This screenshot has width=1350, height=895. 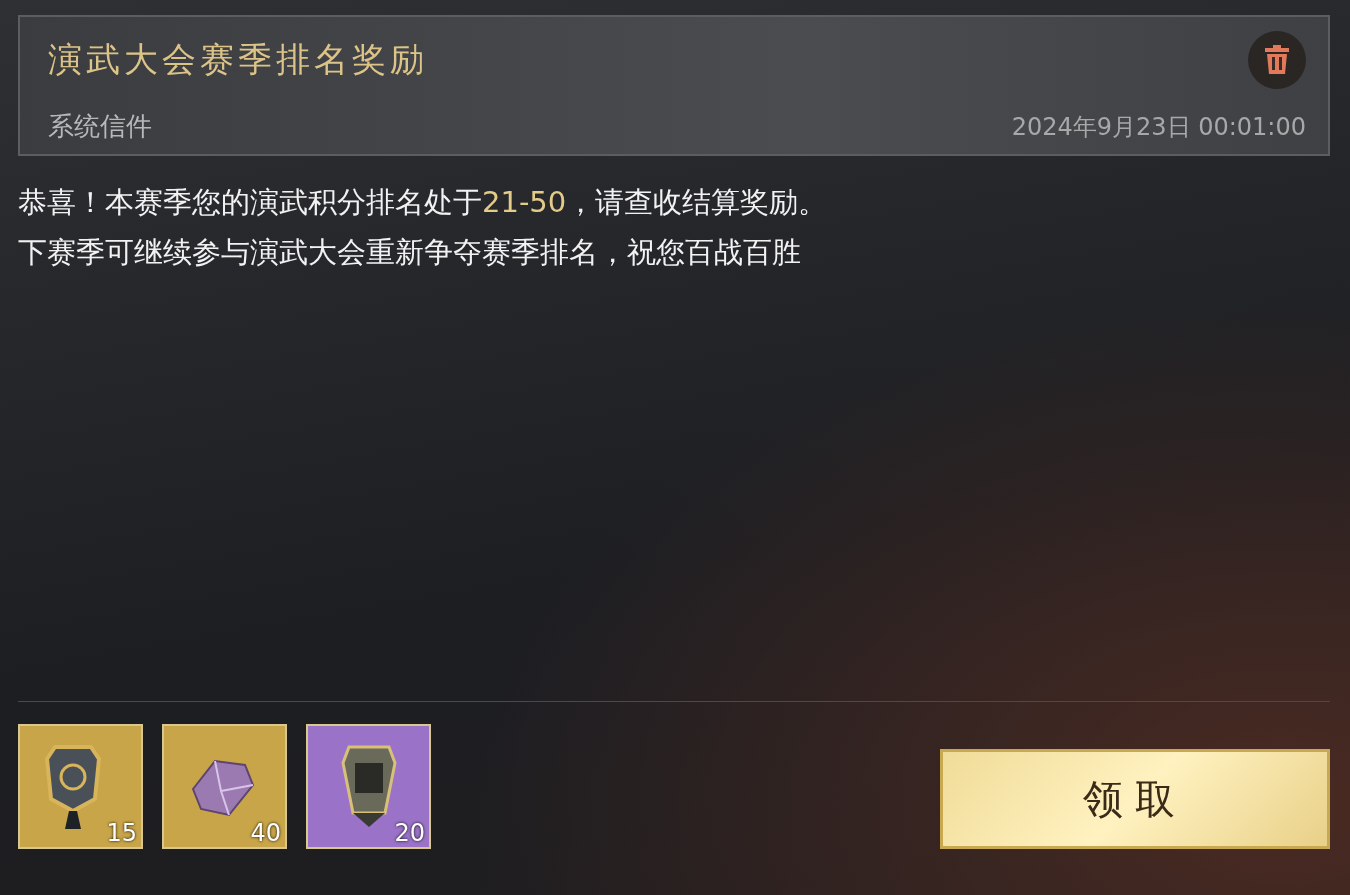 I want to click on item-count: 40, so click(x=265, y=833).